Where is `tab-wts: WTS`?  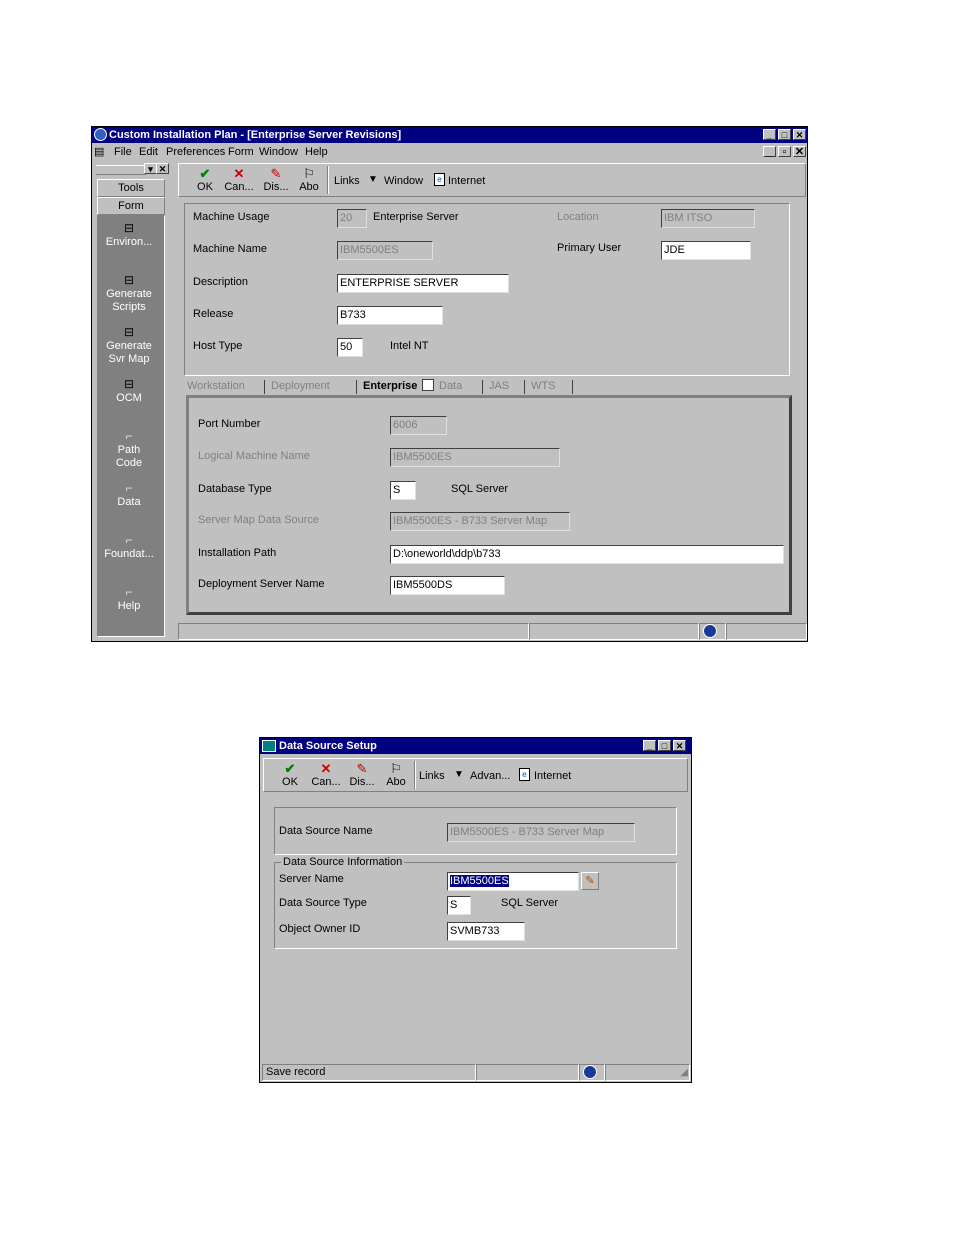
tab-wts: WTS is located at coordinates (543, 386).